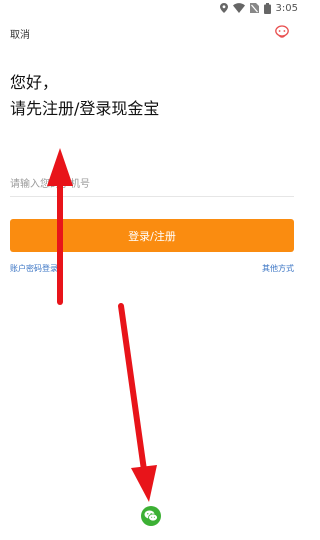 Image resolution: width=320 pixels, height=540 pixels. What do you see at coordinates (286, 8) in the screenshot?
I see `status-time: 3:05` at bounding box center [286, 8].